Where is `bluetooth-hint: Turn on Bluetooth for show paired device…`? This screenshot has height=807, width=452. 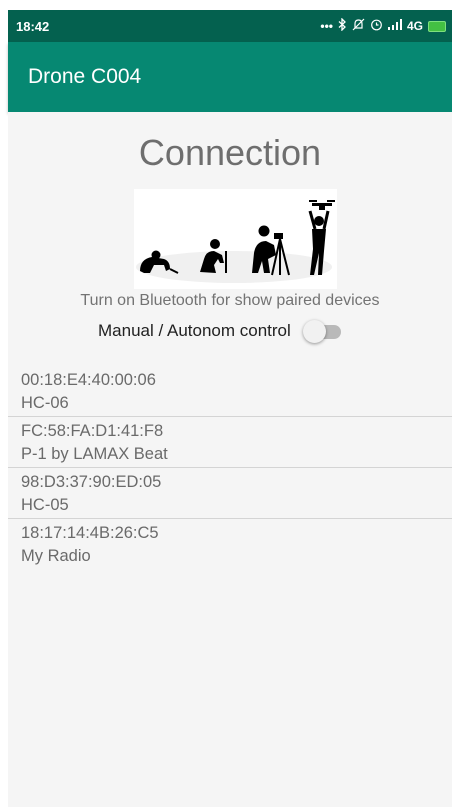
bluetooth-hint: Turn on Bluetooth for show paired device… is located at coordinates (230, 300).